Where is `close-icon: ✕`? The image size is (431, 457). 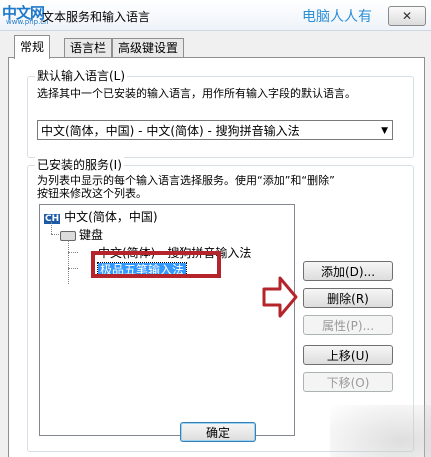 close-icon: ✕ is located at coordinates (407, 16).